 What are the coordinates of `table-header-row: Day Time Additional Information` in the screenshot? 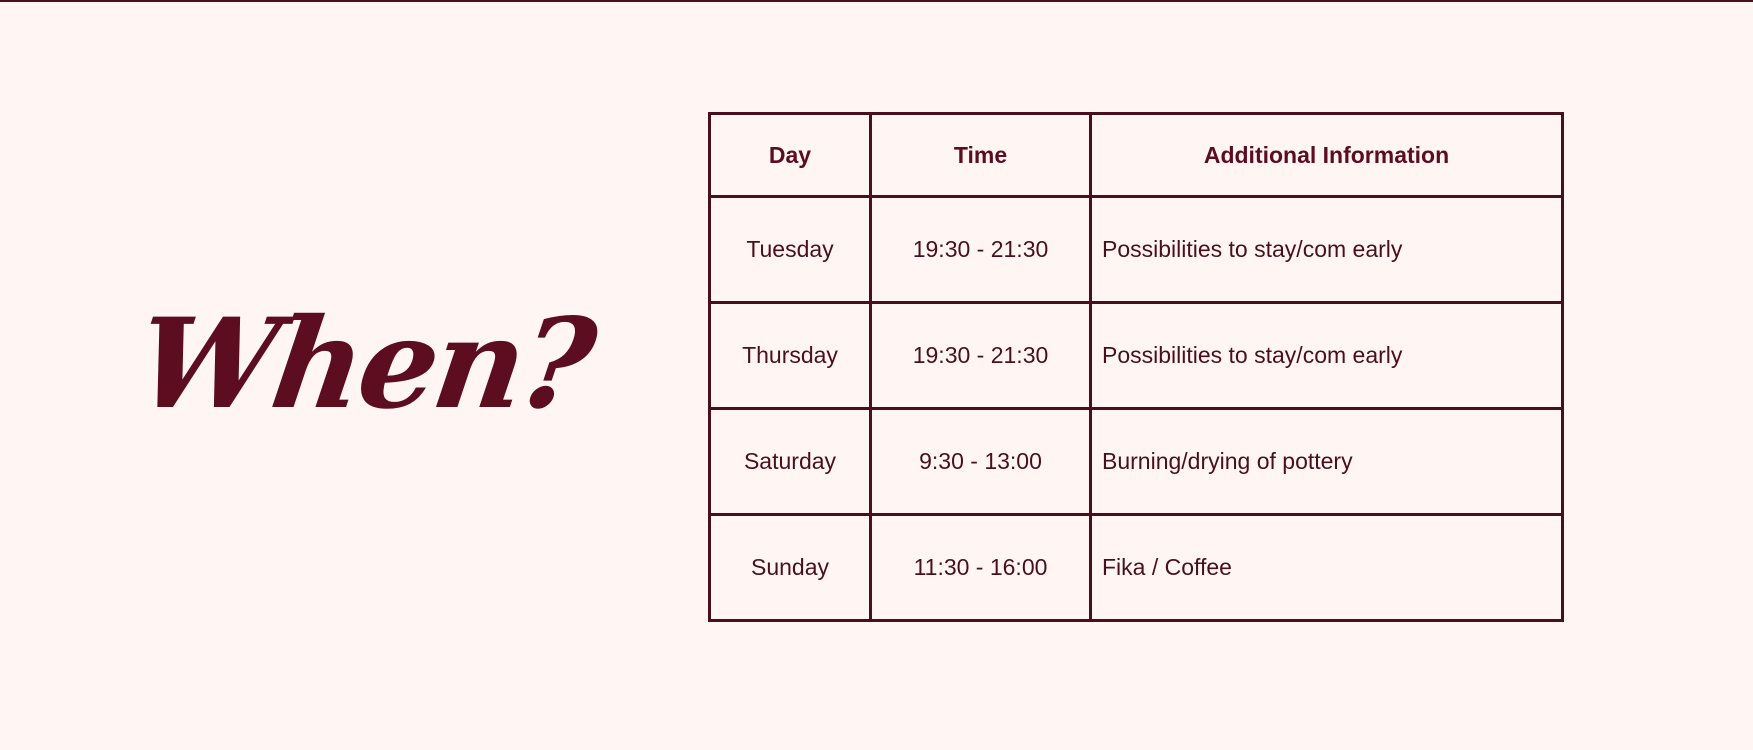 It's located at (1136, 155).